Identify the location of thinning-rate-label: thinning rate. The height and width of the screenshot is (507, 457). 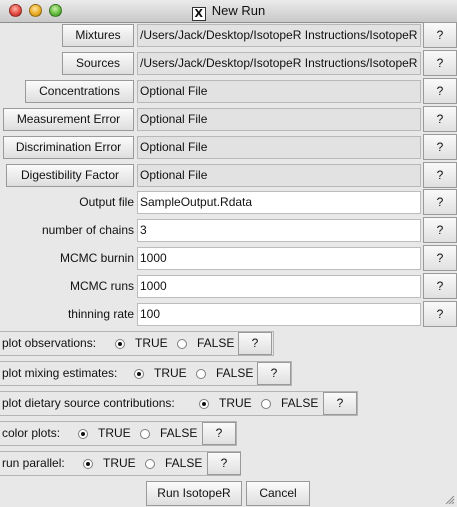
(100, 314).